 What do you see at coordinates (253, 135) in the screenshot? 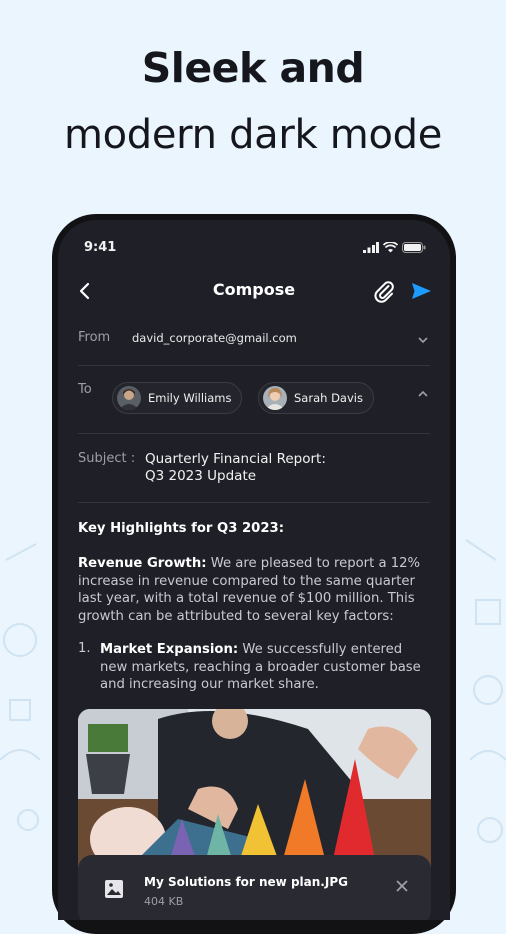
I see `headline-line-2: modern dark mode` at bounding box center [253, 135].